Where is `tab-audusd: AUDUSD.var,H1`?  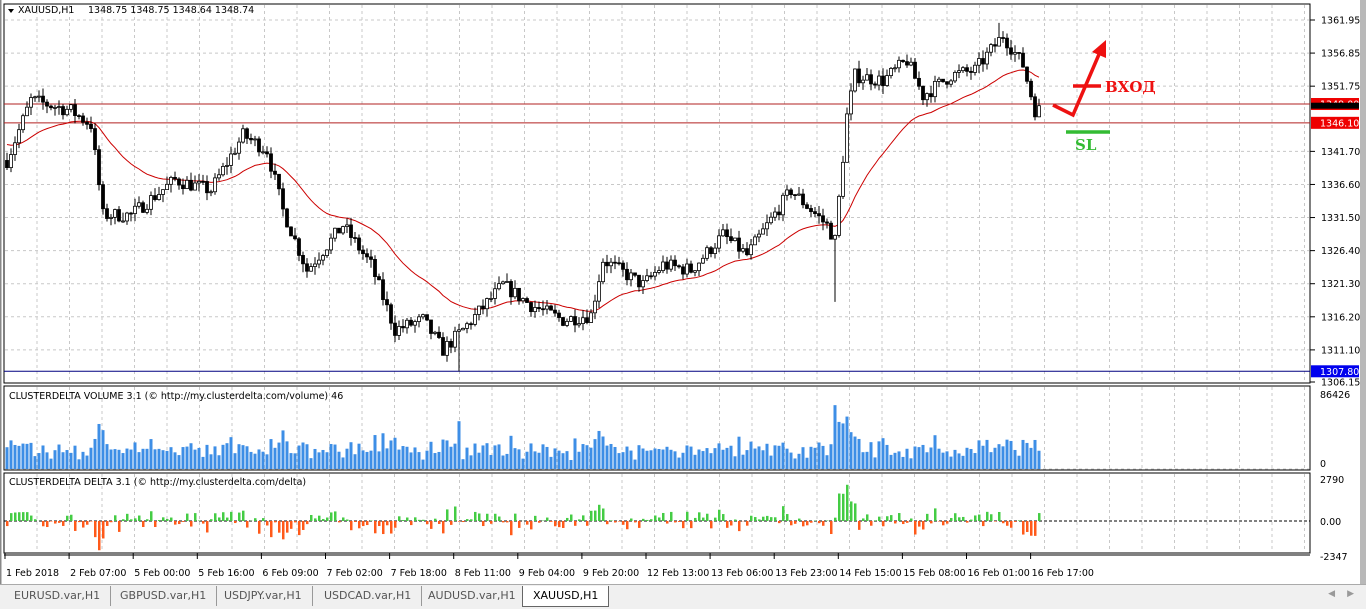 tab-audusd: AUDUSD.var,H1 is located at coordinates (472, 596).